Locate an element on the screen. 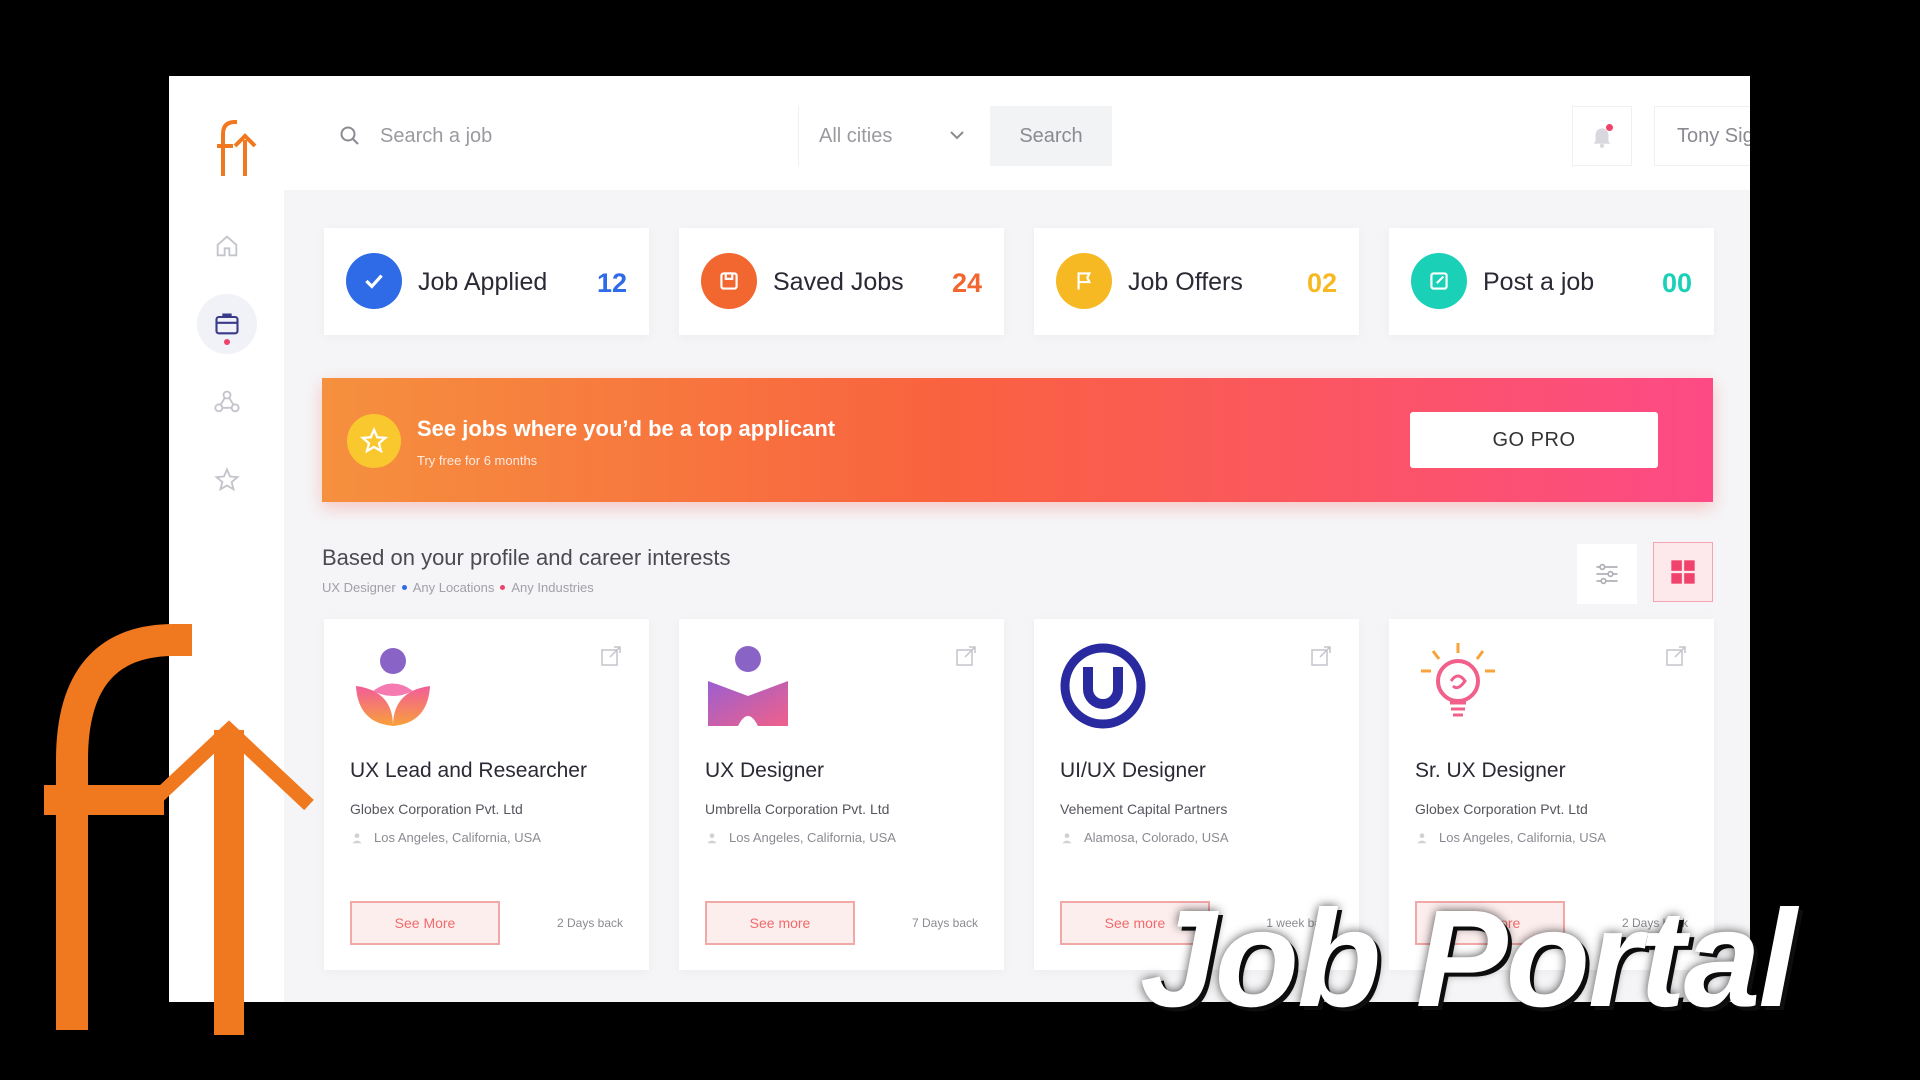 This screenshot has height=1080, width=1920. nav-network is located at coordinates (227, 402).